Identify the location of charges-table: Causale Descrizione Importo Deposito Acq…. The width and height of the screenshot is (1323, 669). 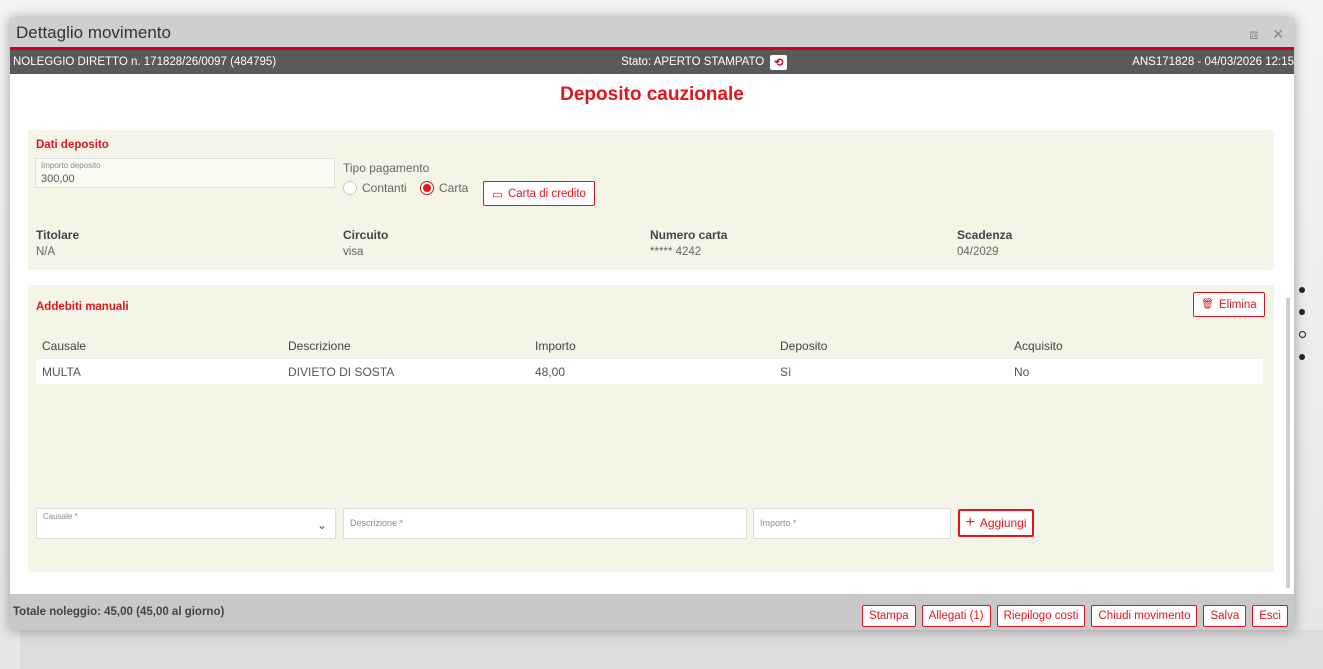
(649, 358).